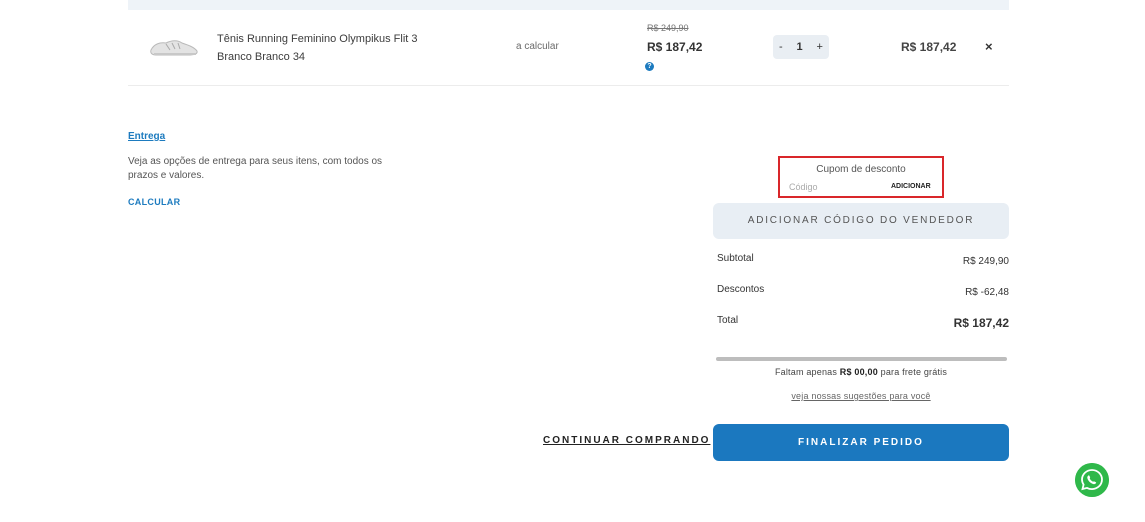 The image size is (1145, 522). What do you see at coordinates (861, 177) in the screenshot?
I see `coupon-panel: Cupom de desconto ADICIONAR` at bounding box center [861, 177].